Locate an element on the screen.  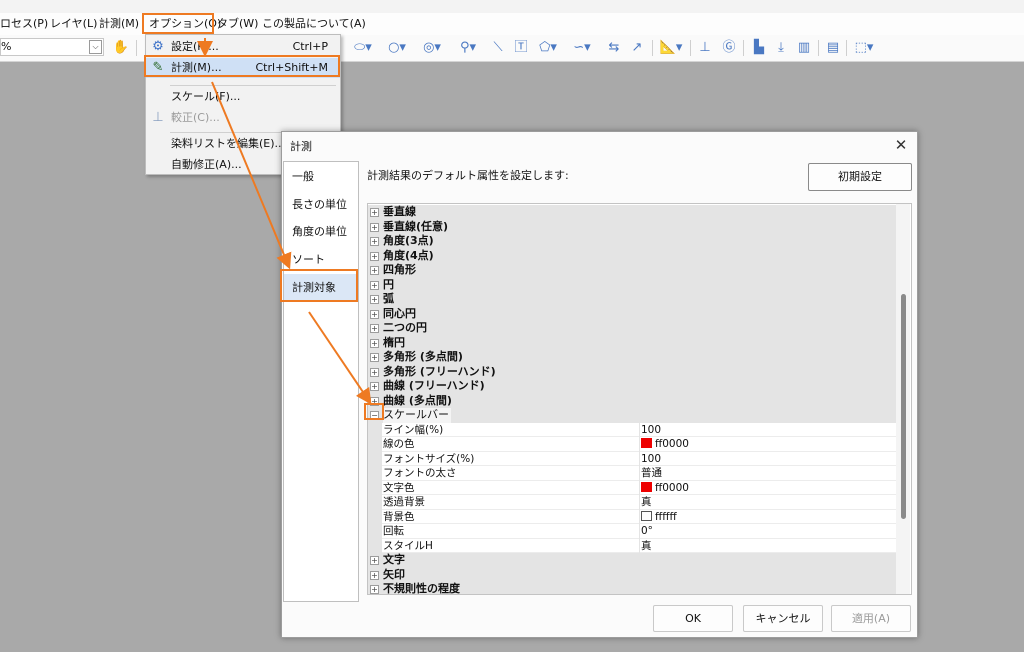
menu-layer: レイヤ(L) is located at coordinates (73, 24).